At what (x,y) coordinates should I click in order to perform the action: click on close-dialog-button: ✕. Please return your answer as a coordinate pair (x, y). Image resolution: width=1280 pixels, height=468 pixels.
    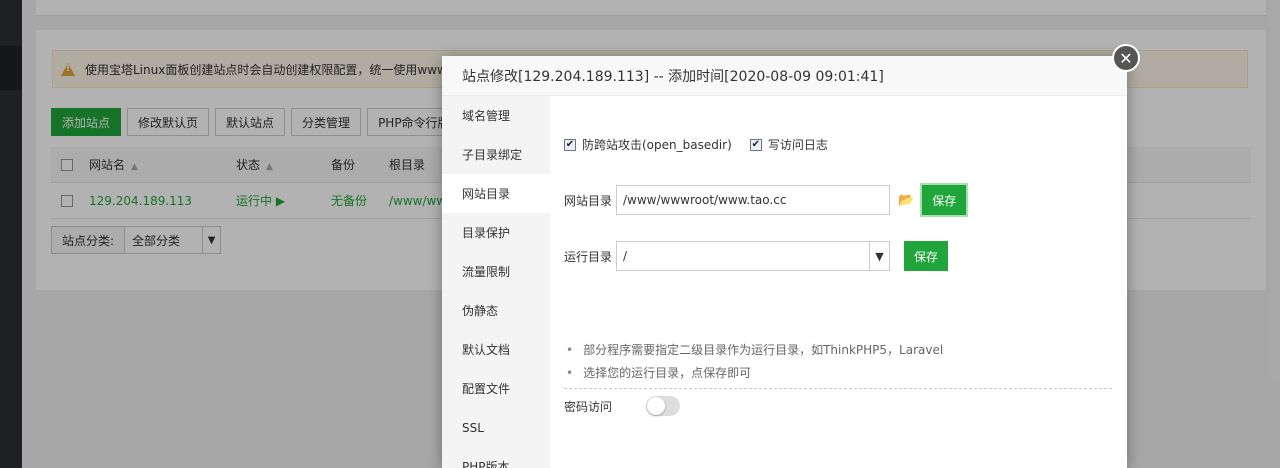
    Looking at the image, I should click on (1126, 58).